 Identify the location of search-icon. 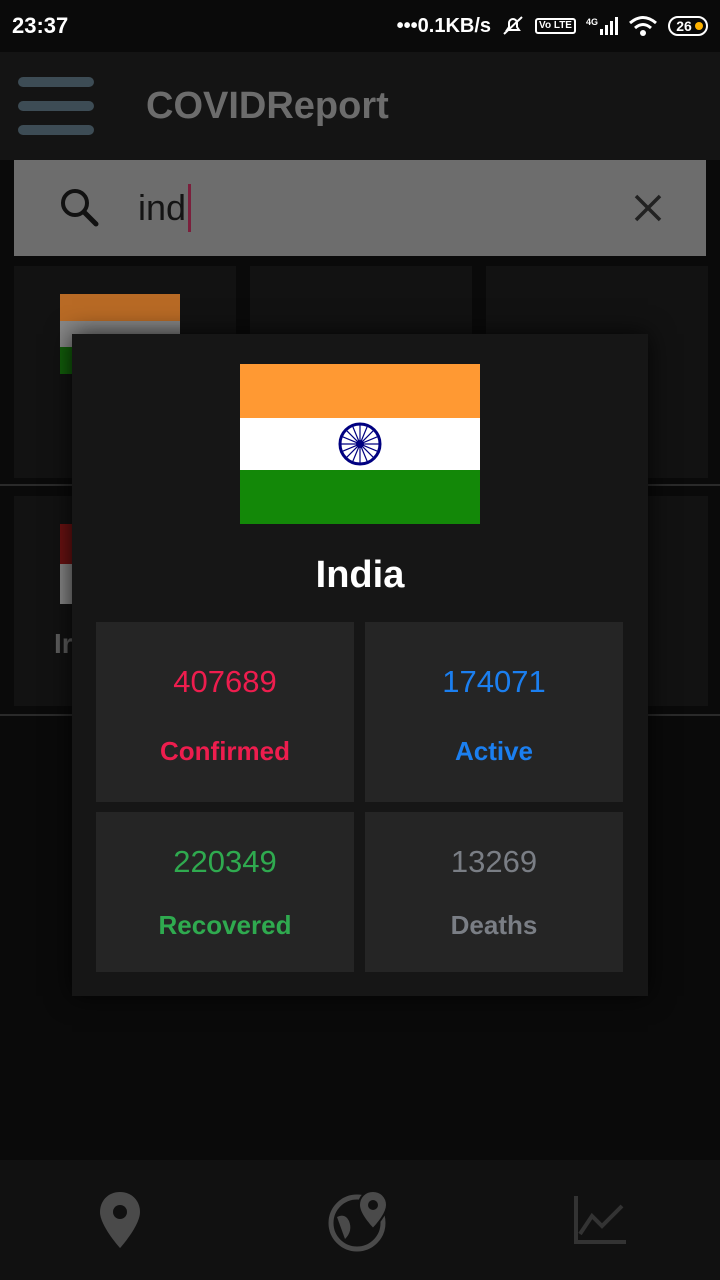
(80, 208).